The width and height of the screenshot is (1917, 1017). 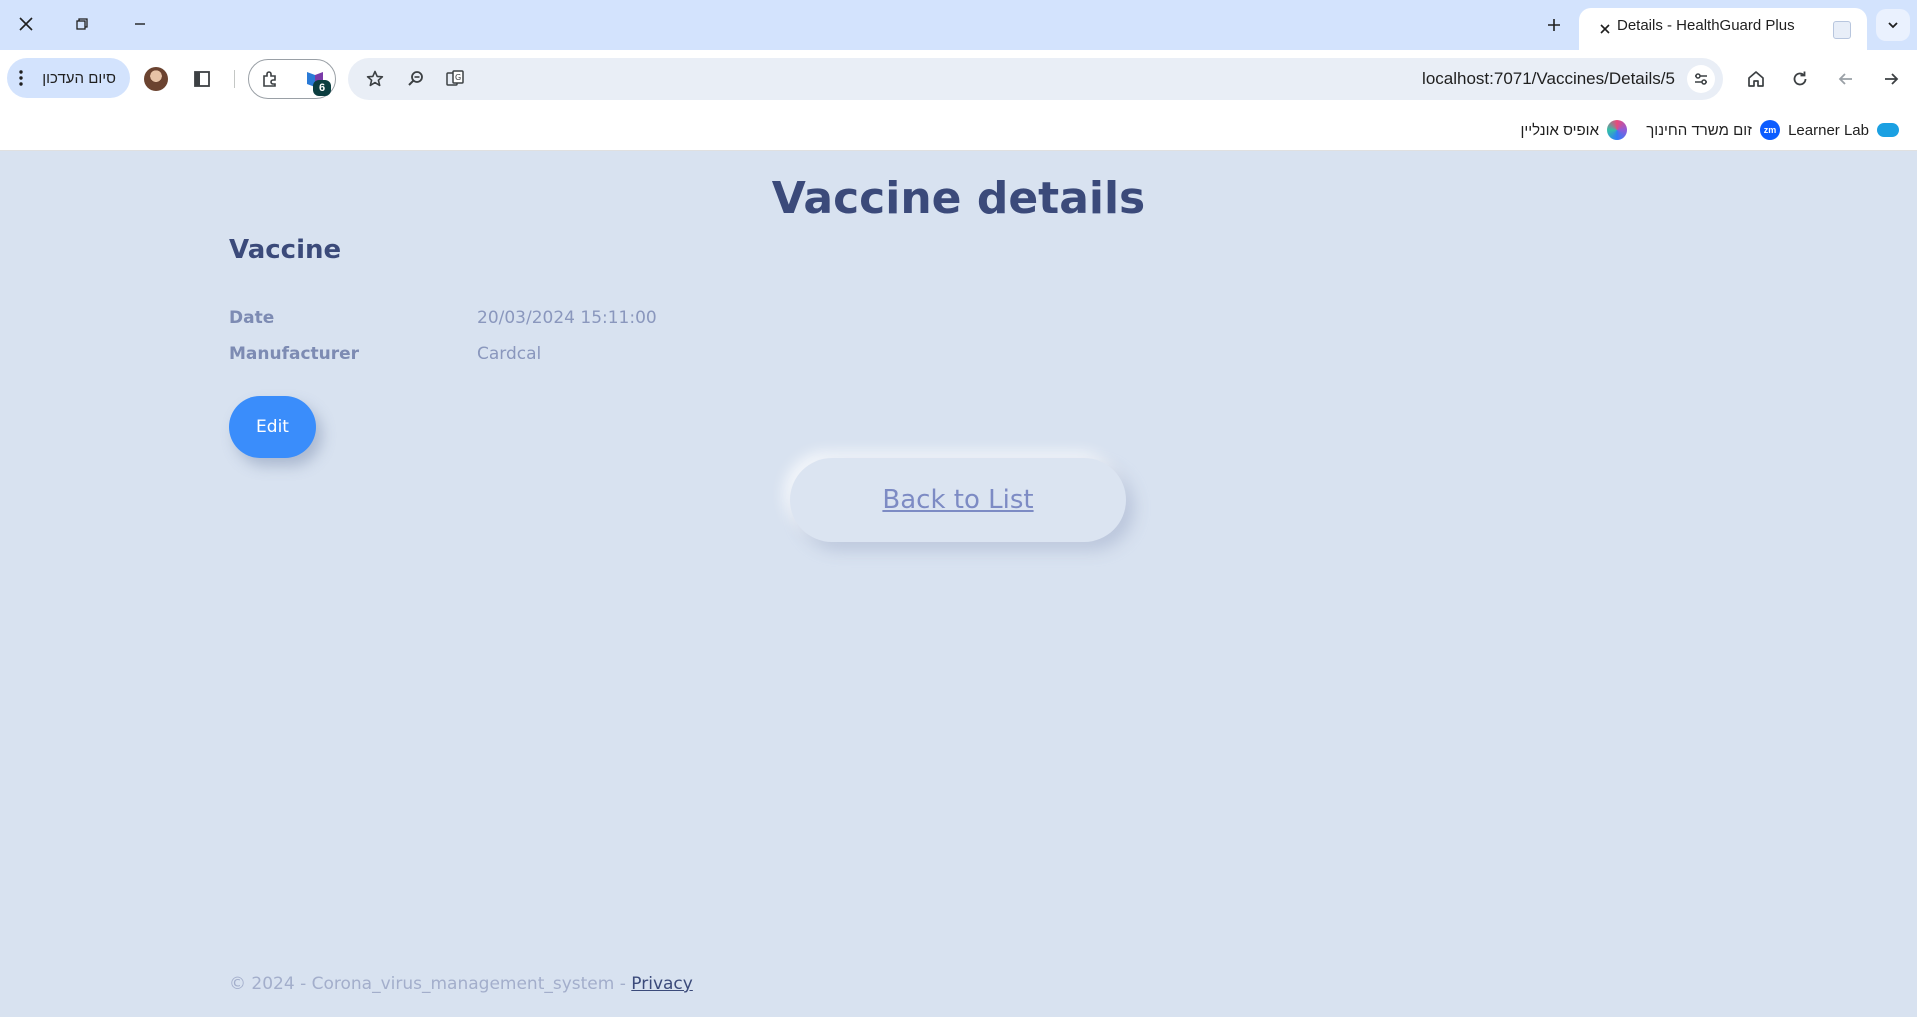 I want to click on side-panel-icon, so click(x=202, y=79).